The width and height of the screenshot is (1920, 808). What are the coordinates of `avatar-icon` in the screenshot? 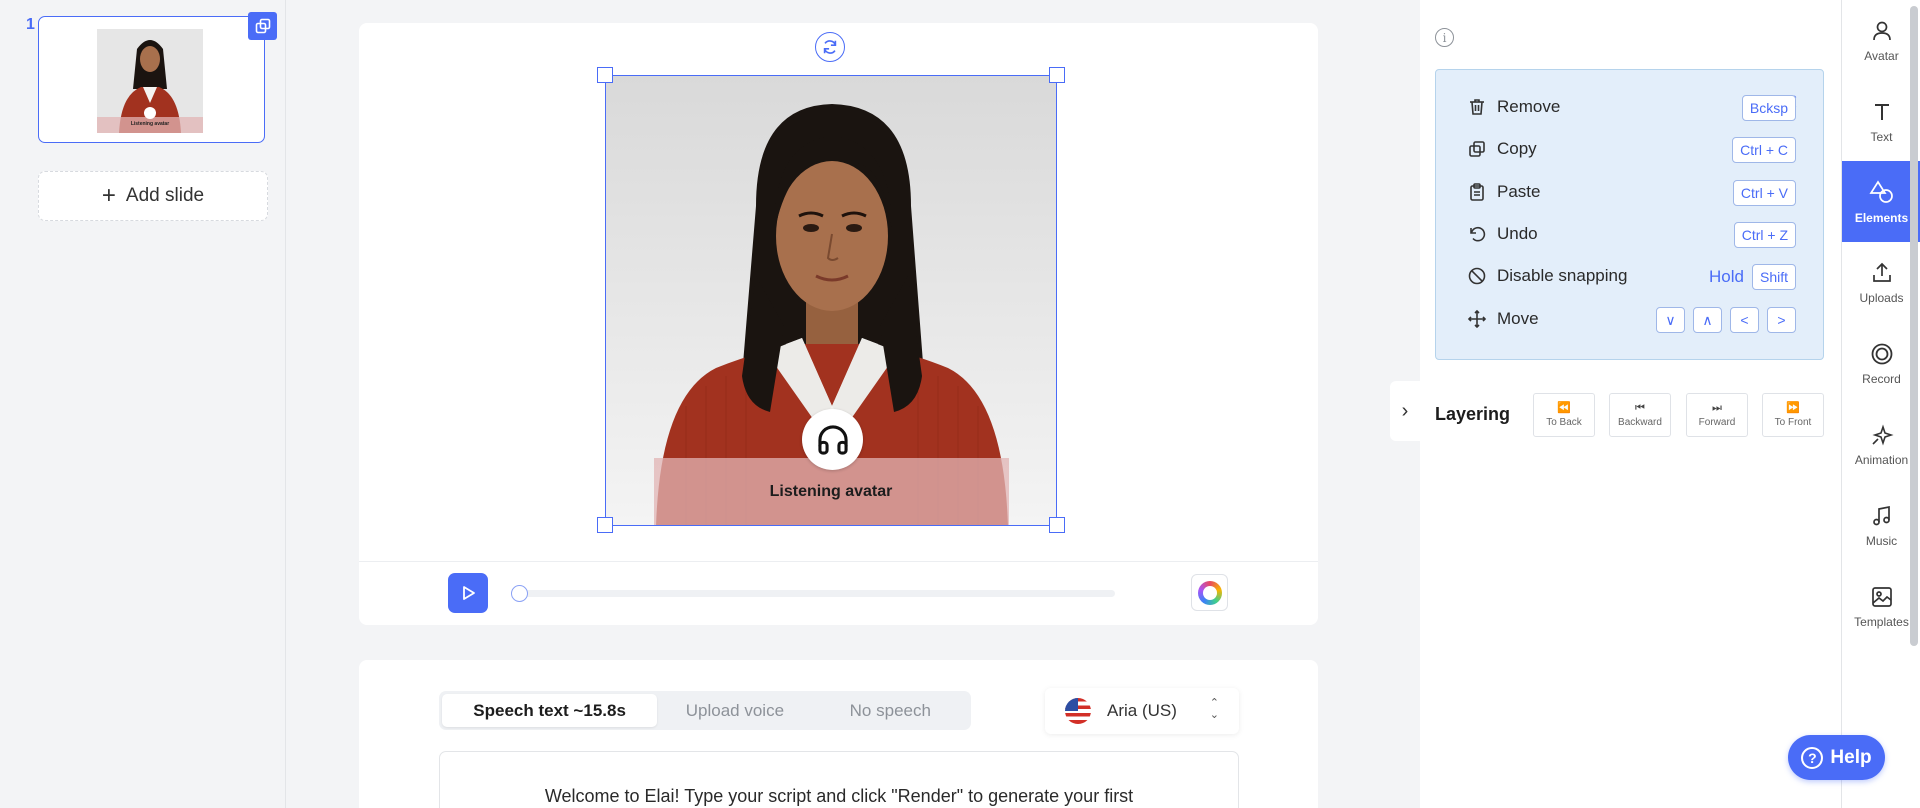 It's located at (1881, 30).